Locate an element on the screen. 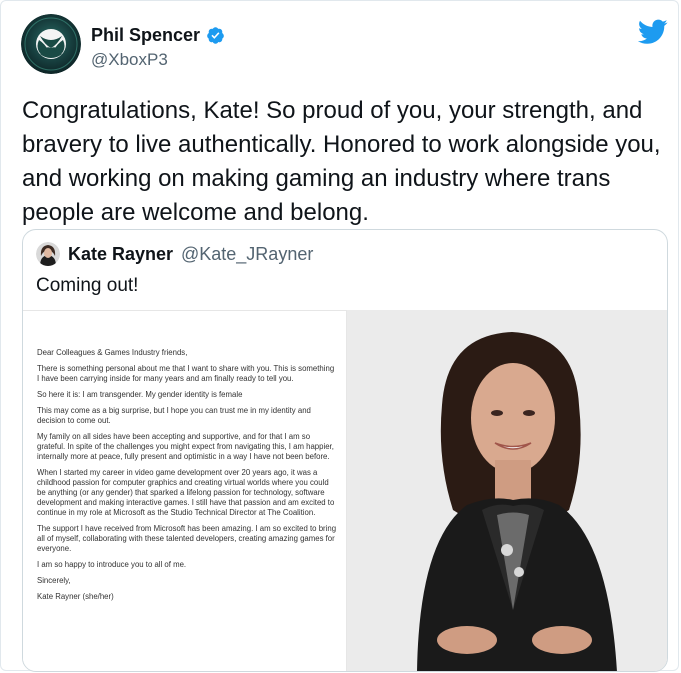 The width and height of the screenshot is (681, 673). author-avatar is located at coordinates (51, 44).